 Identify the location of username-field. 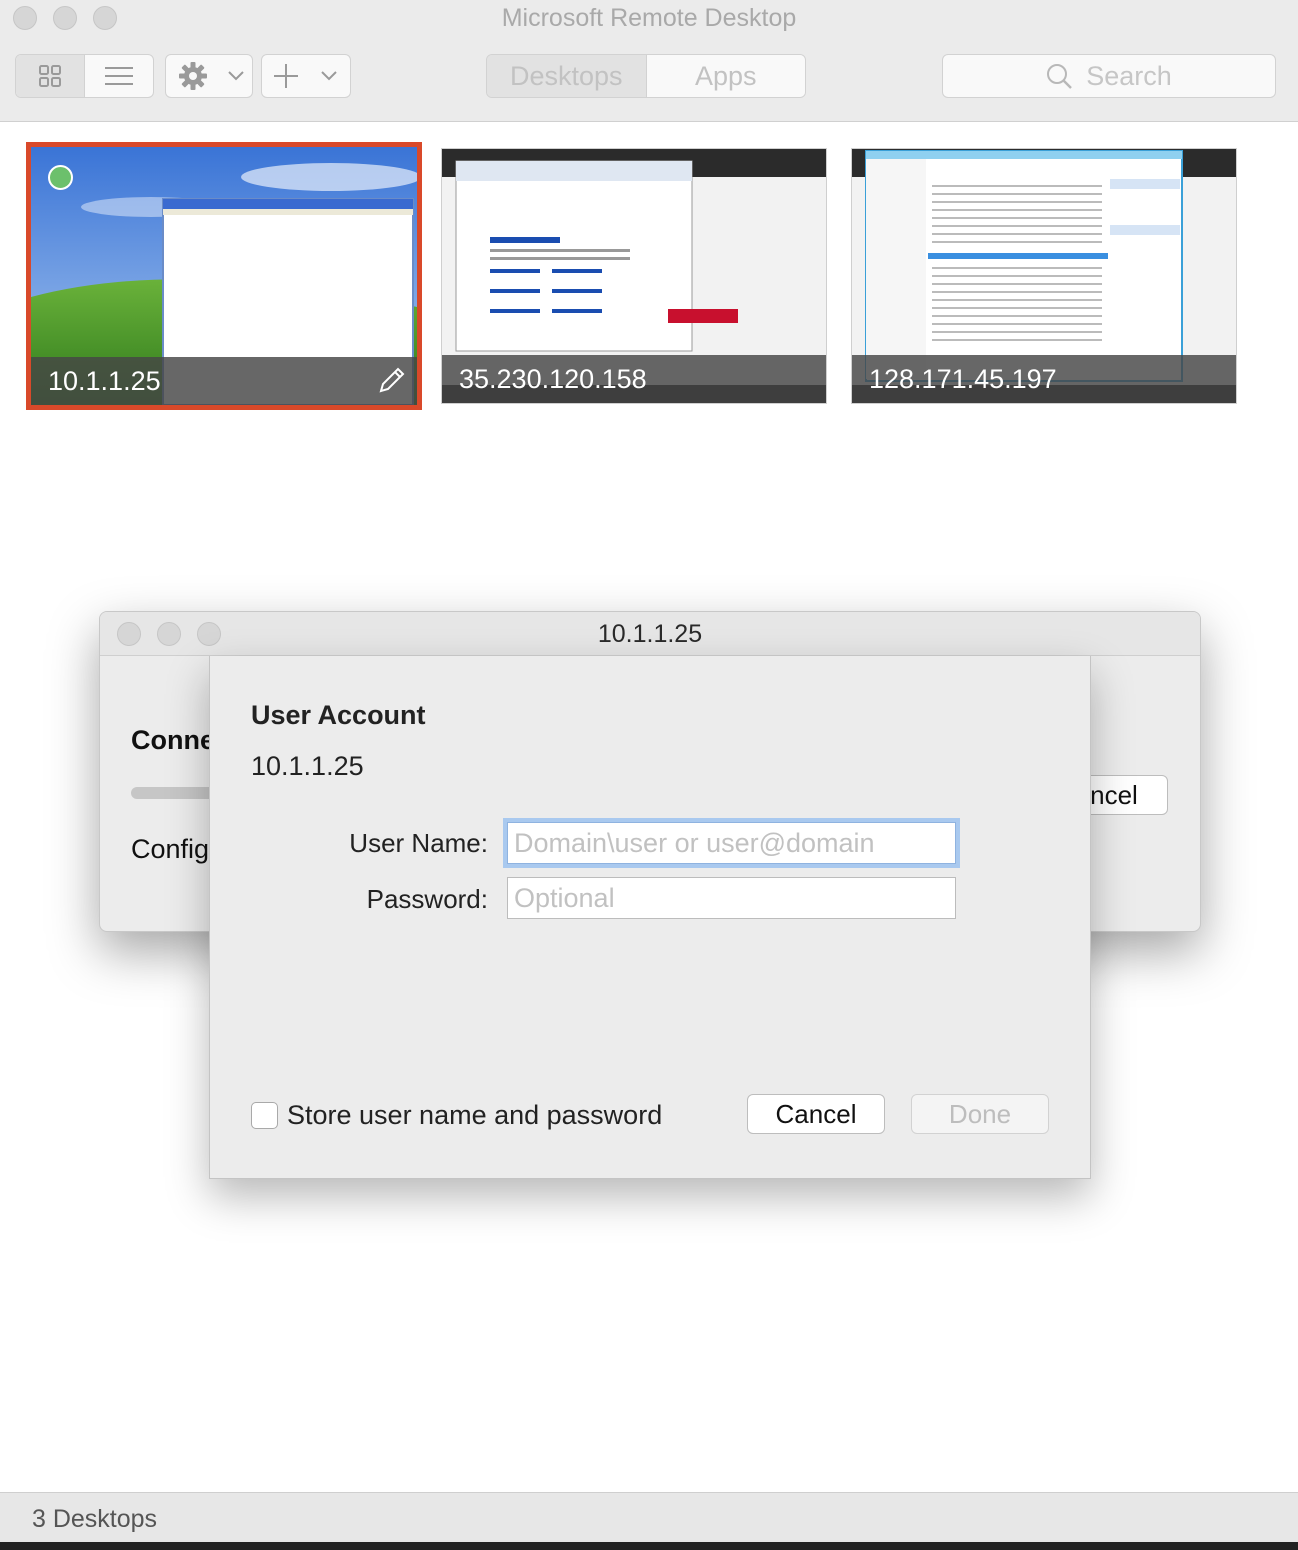
(731, 843).